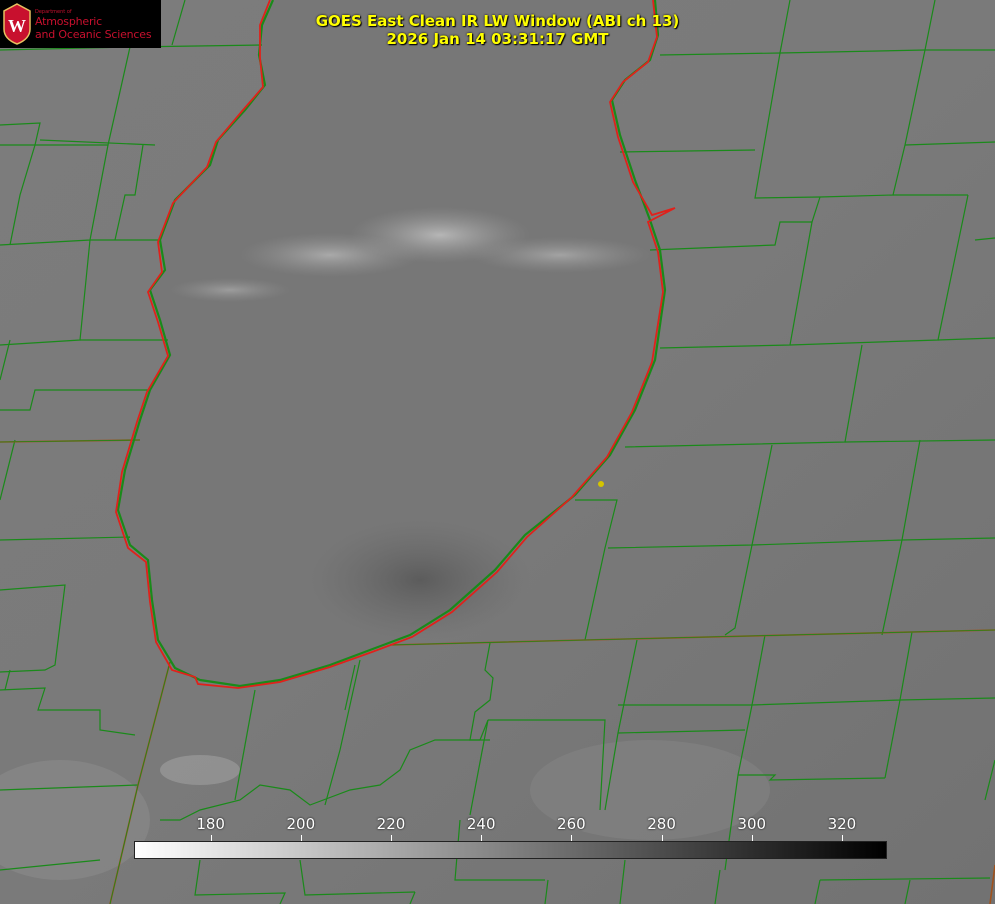 This screenshot has width=995, height=904. What do you see at coordinates (481, 824) in the screenshot?
I see `colorbar-tick-label: 240` at bounding box center [481, 824].